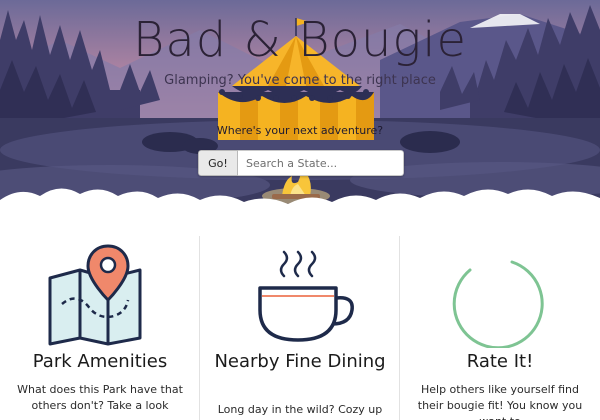 The image size is (600, 420). Describe the element at coordinates (300, 409) in the screenshot. I see `card-description: Long day in the wild? Cozy up` at that location.